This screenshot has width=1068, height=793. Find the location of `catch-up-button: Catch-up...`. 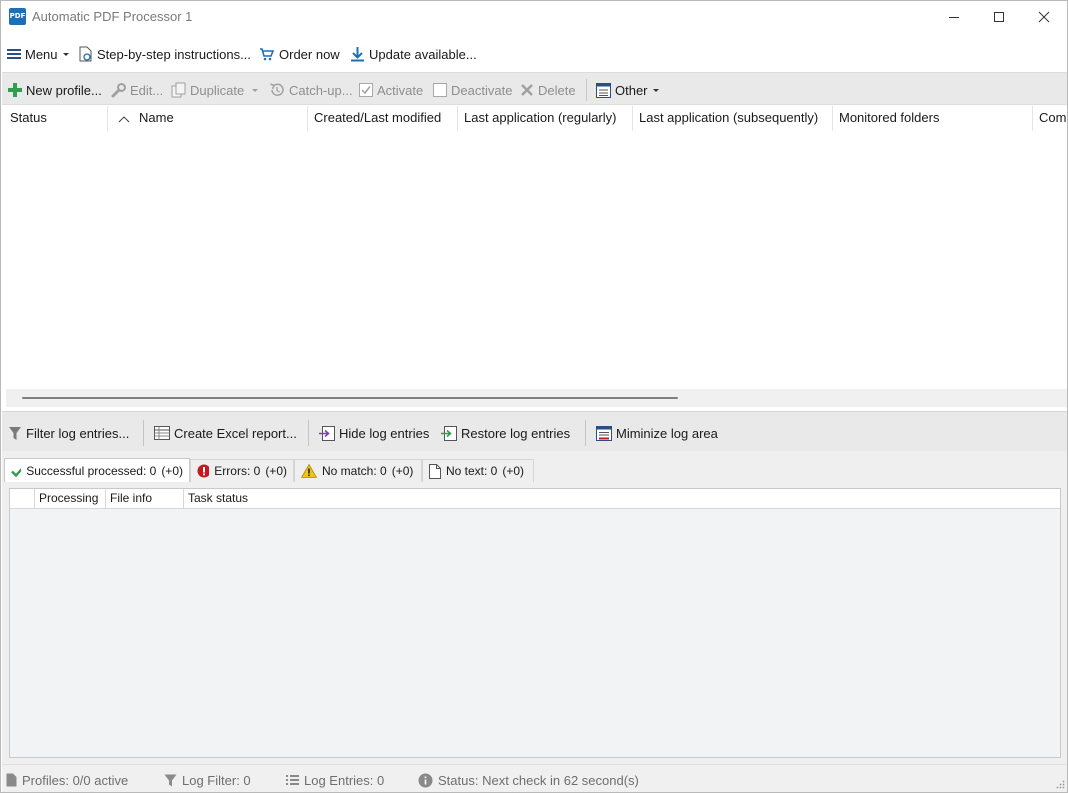

catch-up-button: Catch-up... is located at coordinates (311, 90).